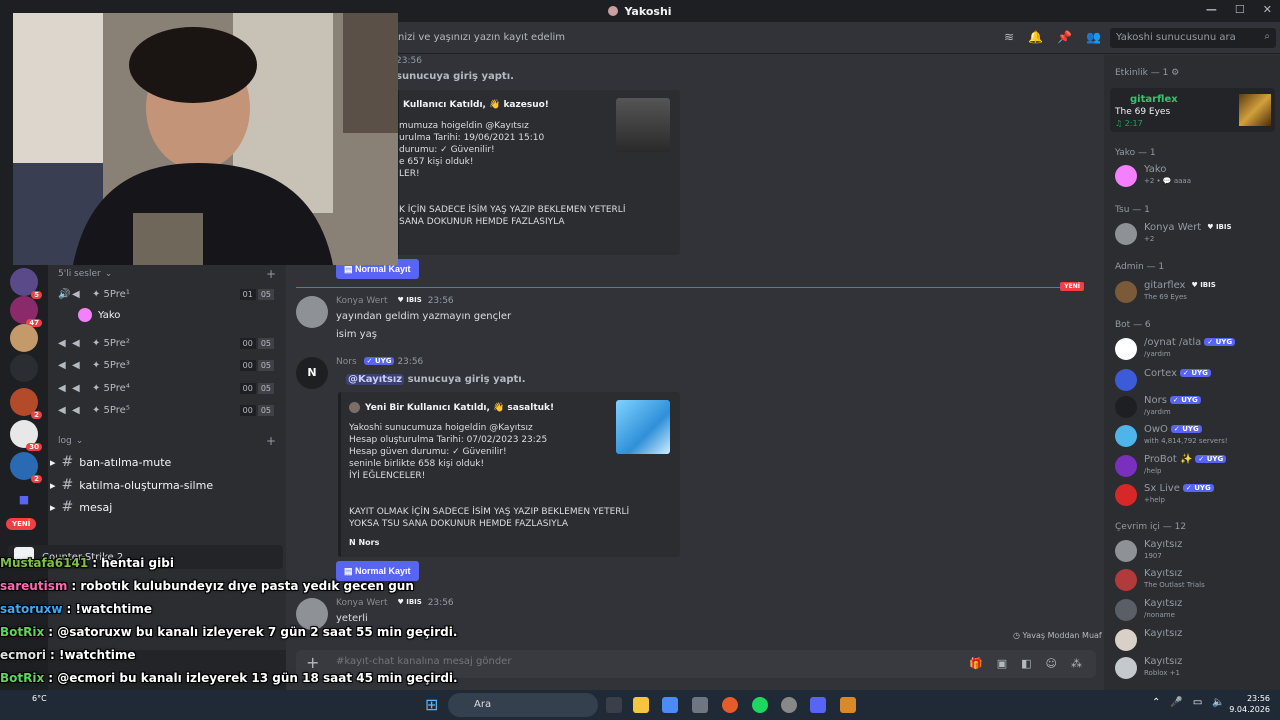 Image resolution: width=1280 pixels, height=720 pixels. I want to click on clock: 23:56 9.04.2026, so click(1249, 704).